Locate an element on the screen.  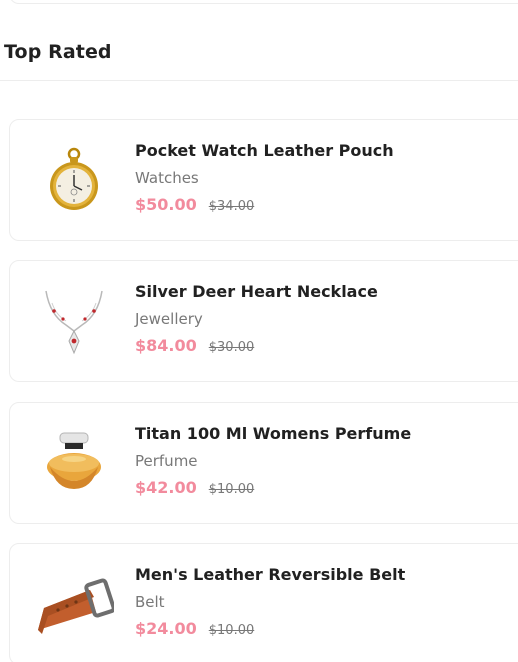
price-row: $50.00 $34.00 is located at coordinates (264, 204).